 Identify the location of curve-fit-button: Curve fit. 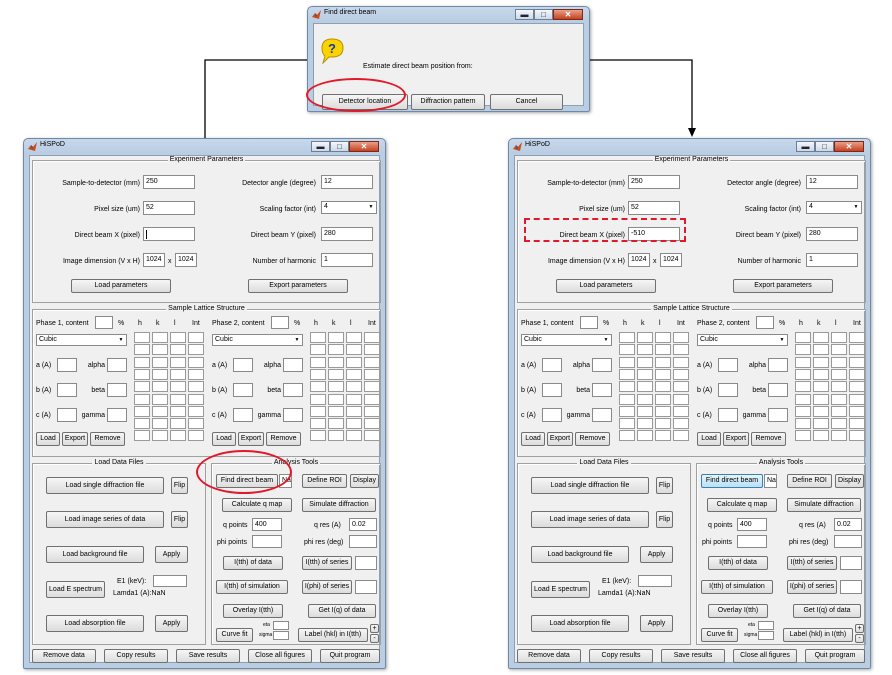
(719, 635).